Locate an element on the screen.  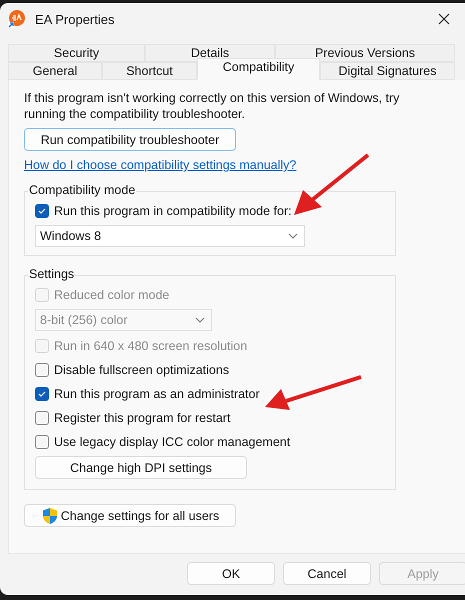
app-icon is located at coordinates (17, 19).